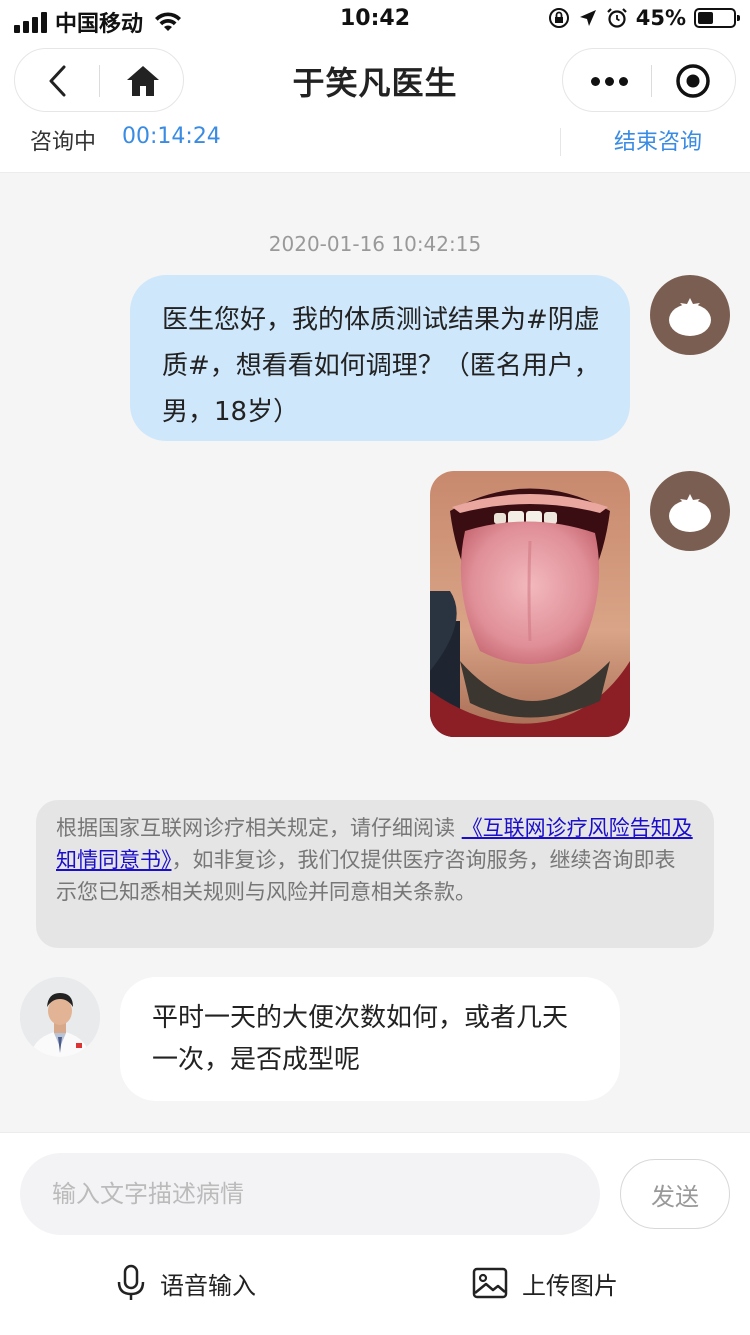  Describe the element at coordinates (490, 1283) in the screenshot. I see `image-icon` at that location.